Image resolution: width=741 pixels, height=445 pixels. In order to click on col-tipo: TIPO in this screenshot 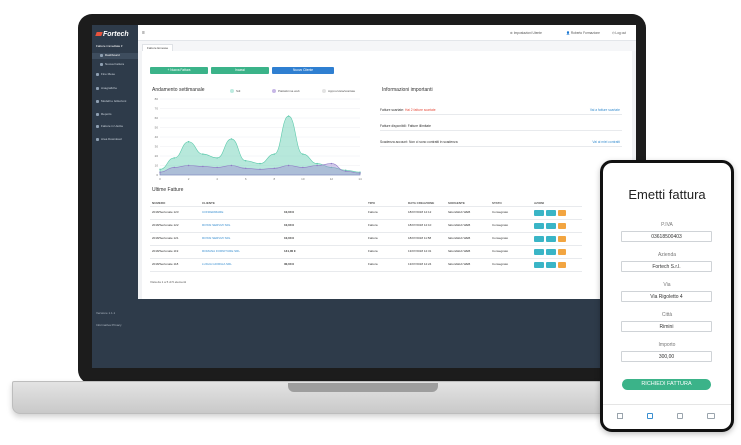, I will do `click(372, 203)`.